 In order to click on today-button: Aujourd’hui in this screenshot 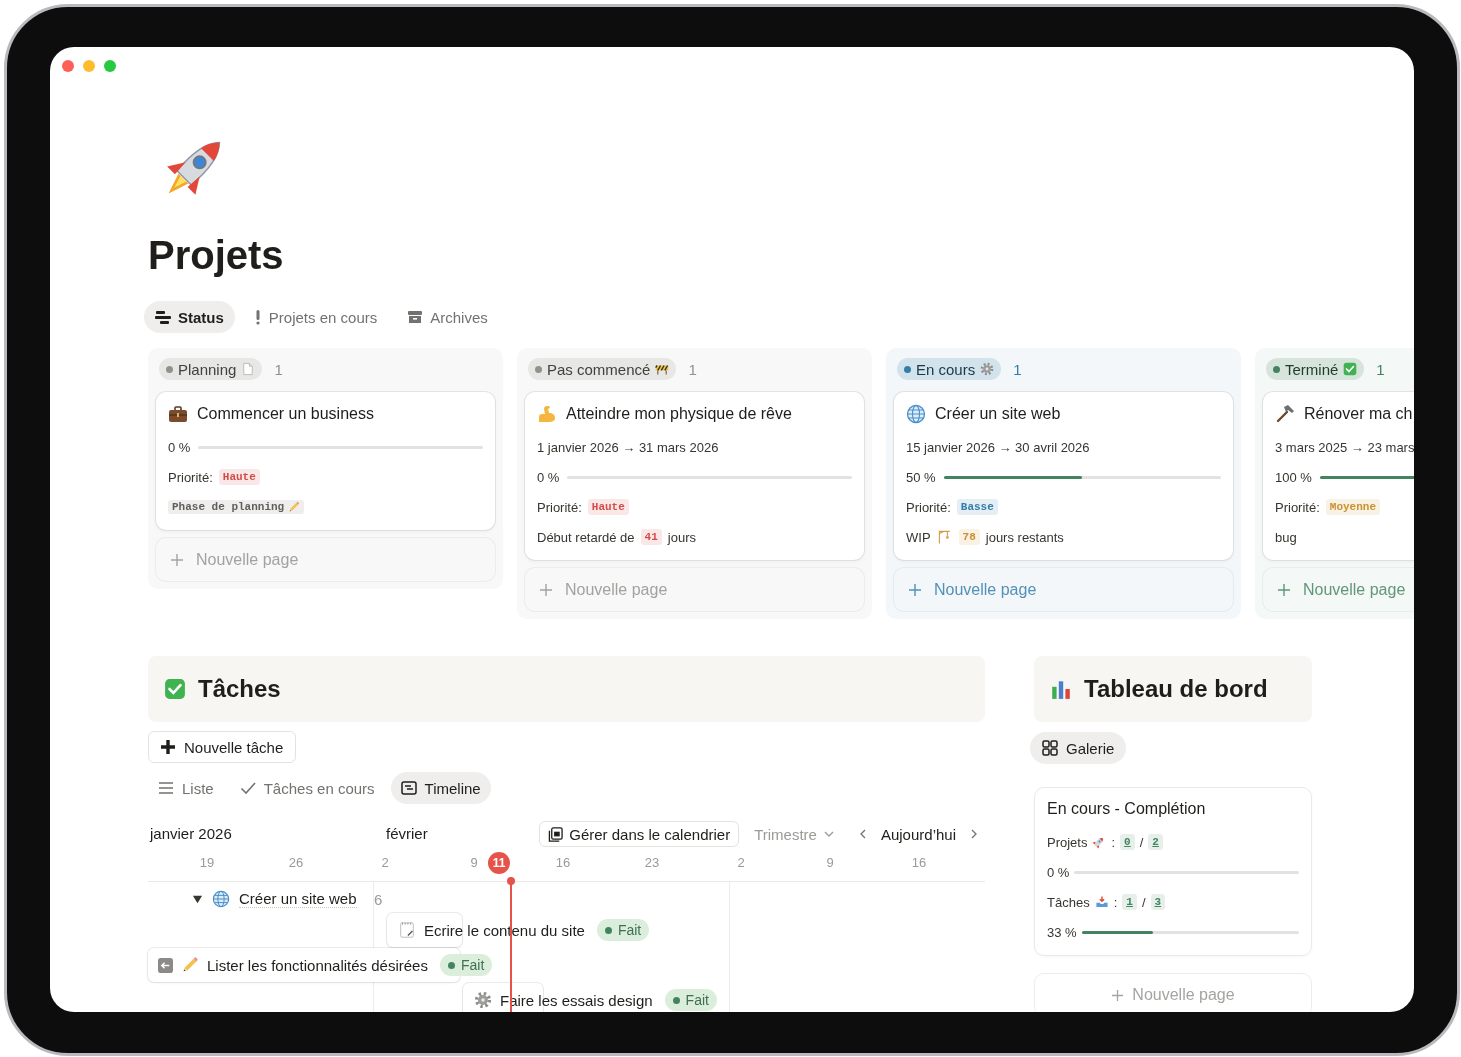, I will do `click(918, 834)`.